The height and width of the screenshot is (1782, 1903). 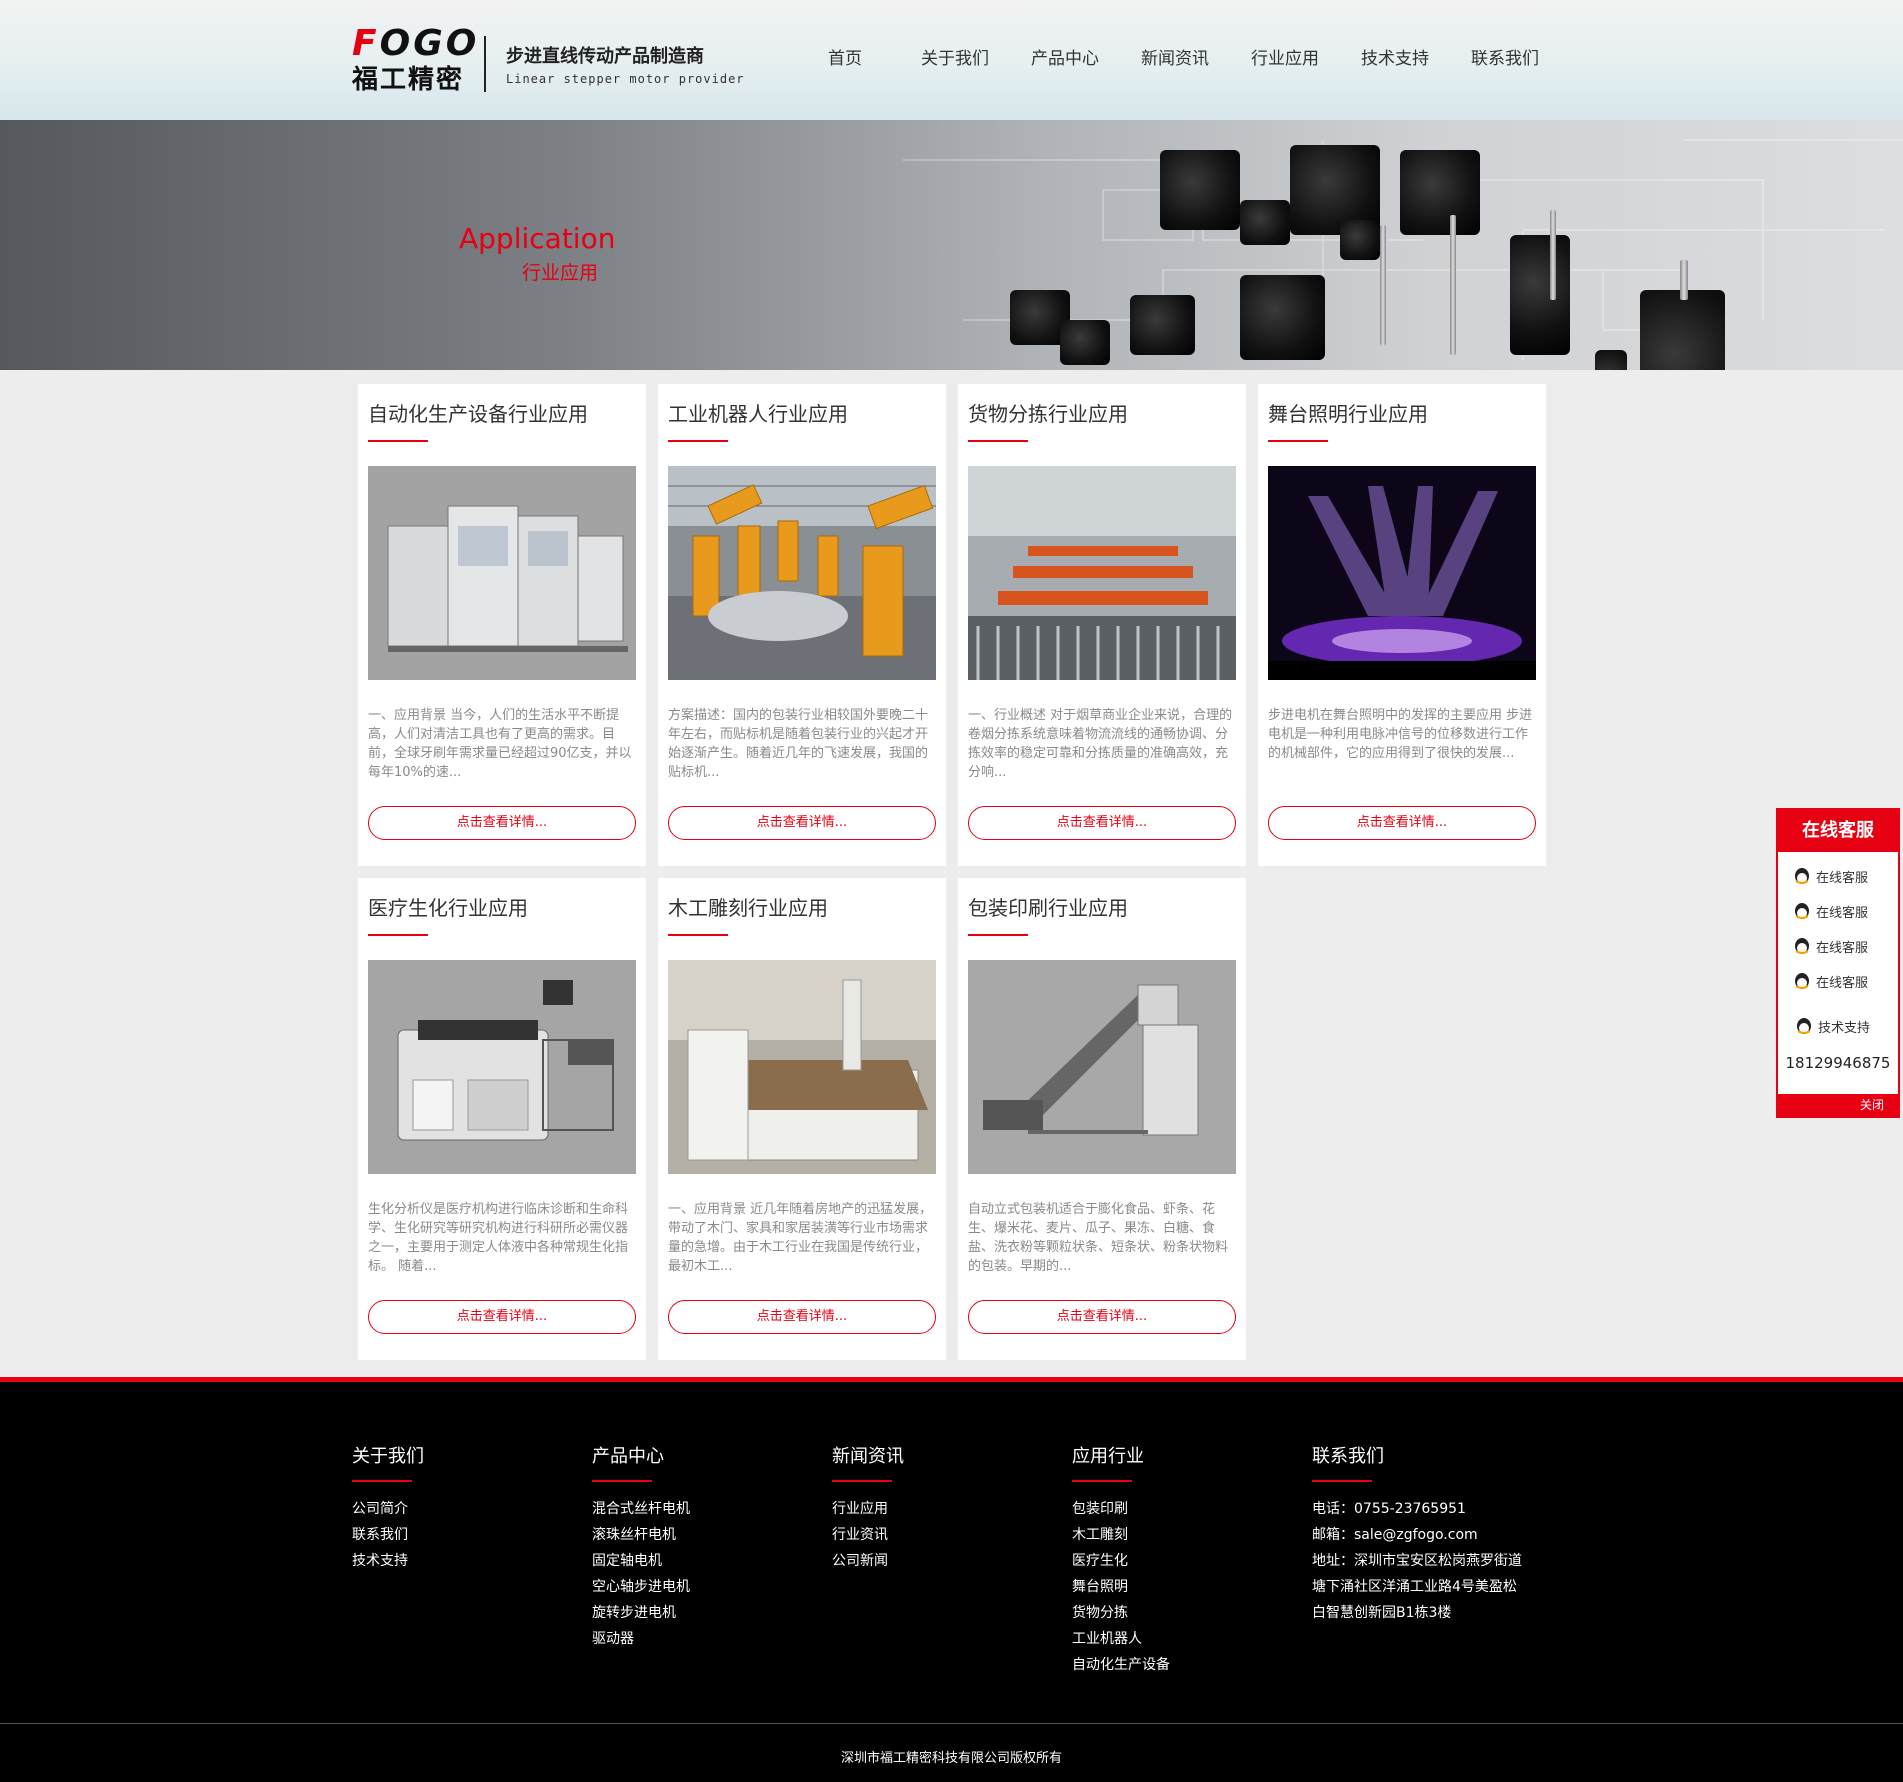 I want to click on footer-link: 公司新闻, so click(x=868, y=1561).